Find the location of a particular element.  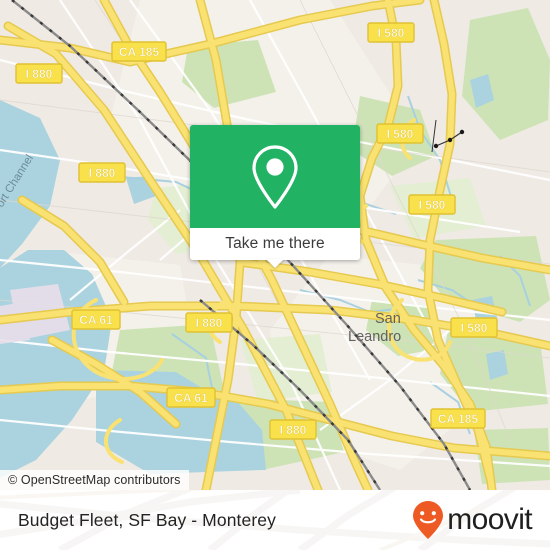

popup-header is located at coordinates (275, 176).